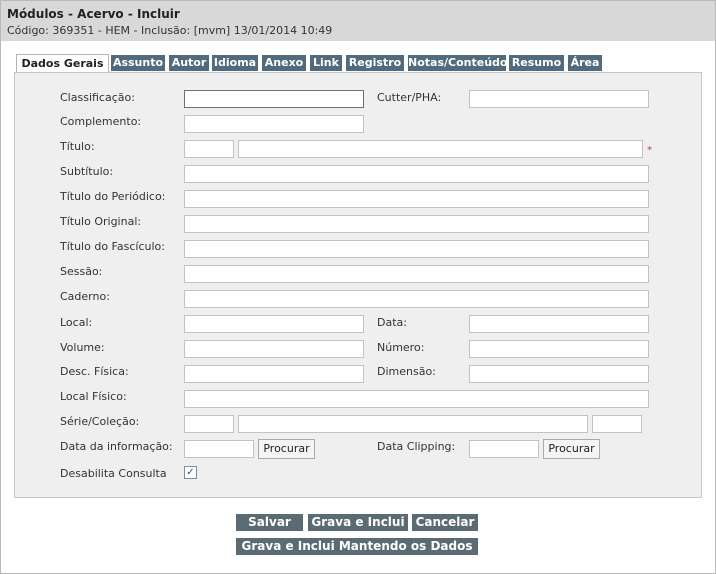 The width and height of the screenshot is (716, 574). What do you see at coordinates (116, 446) in the screenshot?
I see `label-data-informacao: Data da informação:` at bounding box center [116, 446].